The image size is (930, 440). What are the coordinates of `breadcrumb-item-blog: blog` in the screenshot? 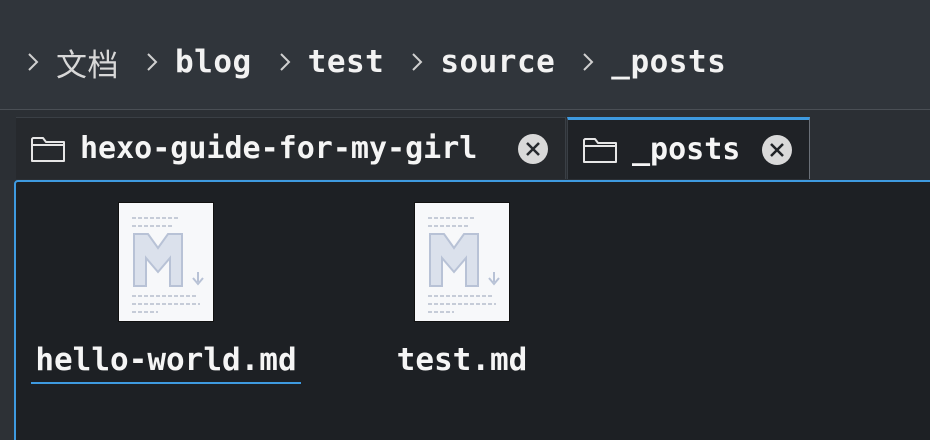 It's located at (213, 62).